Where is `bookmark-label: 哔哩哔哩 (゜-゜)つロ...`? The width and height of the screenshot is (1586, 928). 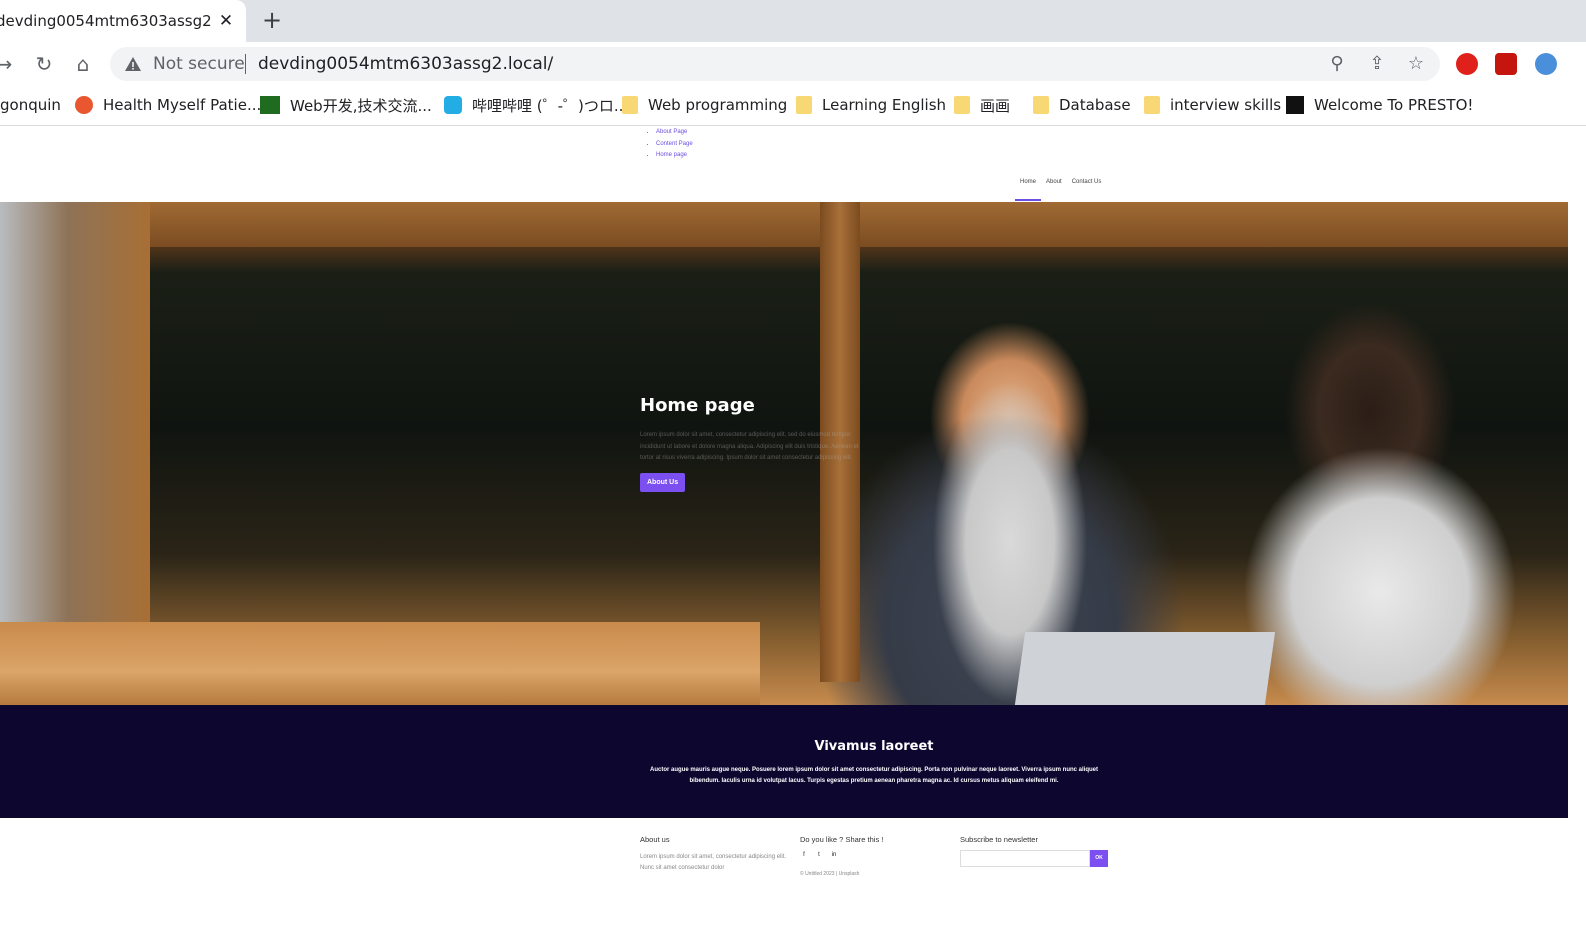 bookmark-label: 哔哩哔哩 (゜-゜)つロ... is located at coordinates (550, 105).